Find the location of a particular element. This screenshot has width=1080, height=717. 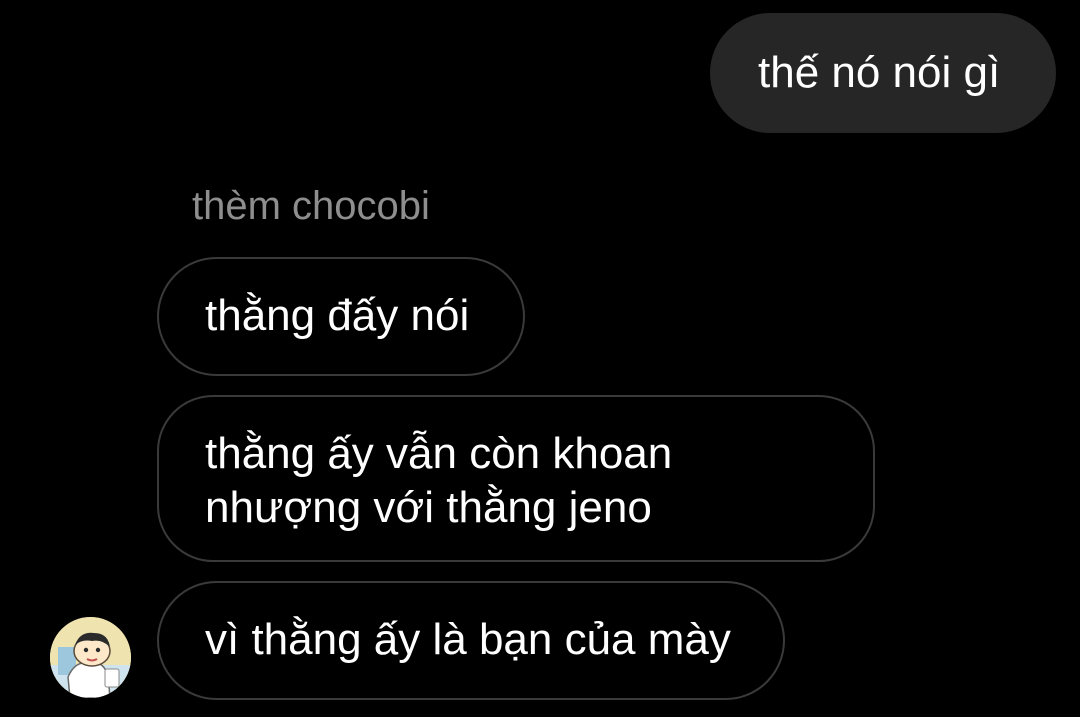

message-text-line: nhượng với thằng jeno is located at coordinates (428, 507).